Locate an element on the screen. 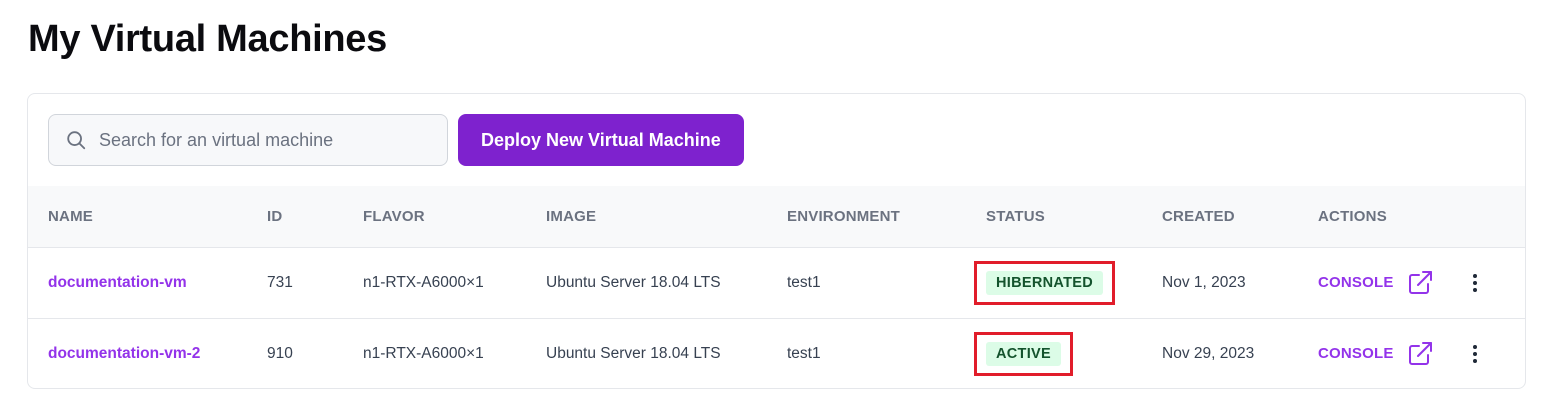 Image resolution: width=1555 pixels, height=418 pixels. vm-id: 731 is located at coordinates (280, 282).